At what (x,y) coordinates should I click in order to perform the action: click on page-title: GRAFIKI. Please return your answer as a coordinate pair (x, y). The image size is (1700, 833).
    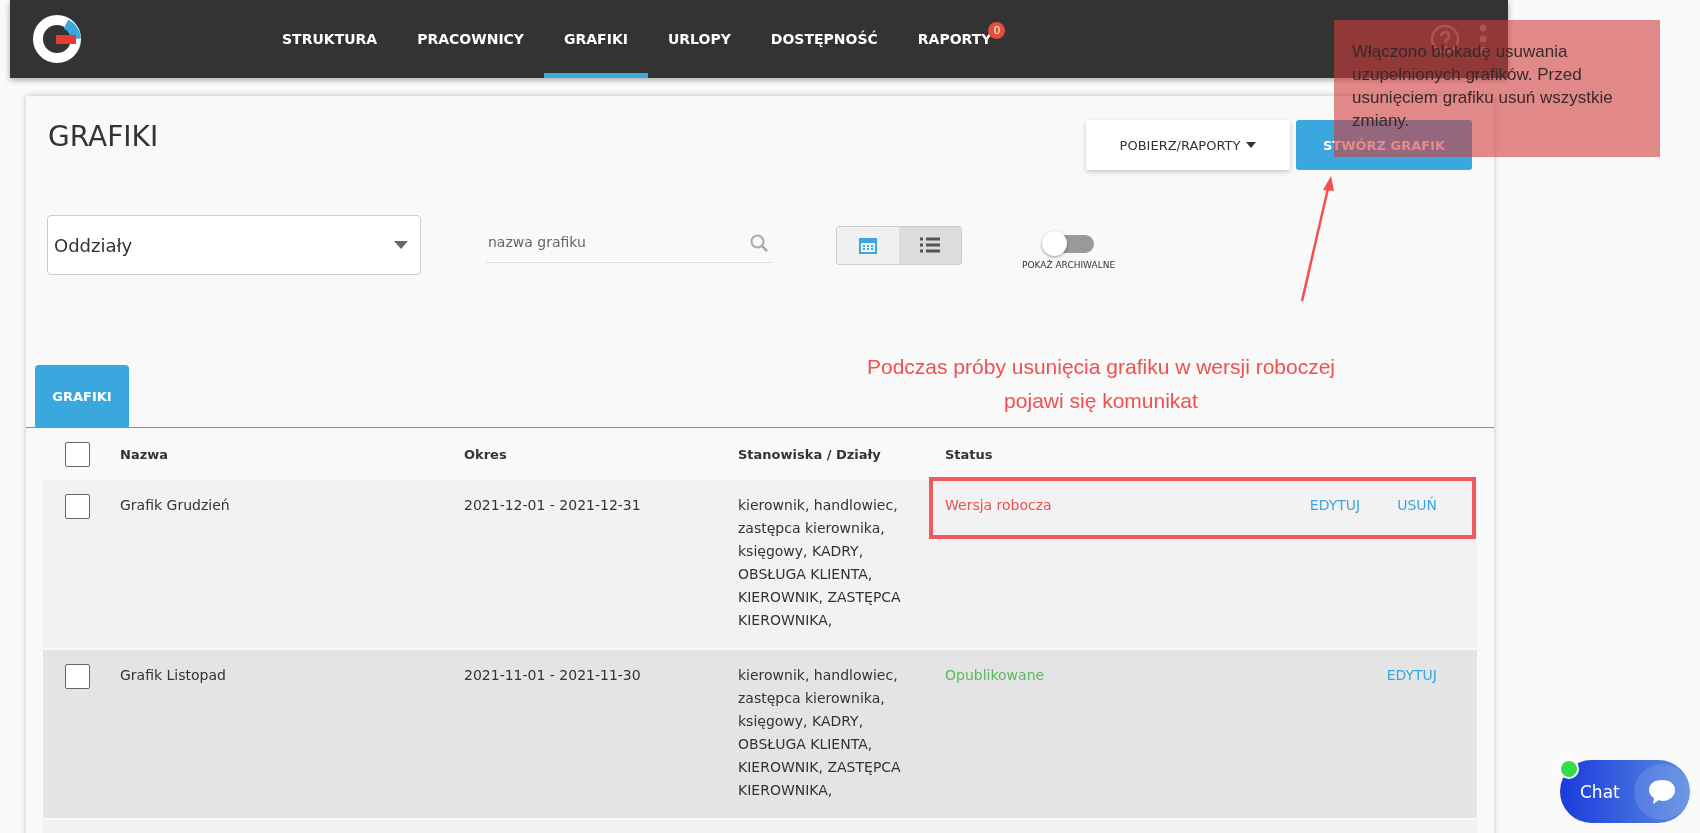
    Looking at the image, I should click on (103, 136).